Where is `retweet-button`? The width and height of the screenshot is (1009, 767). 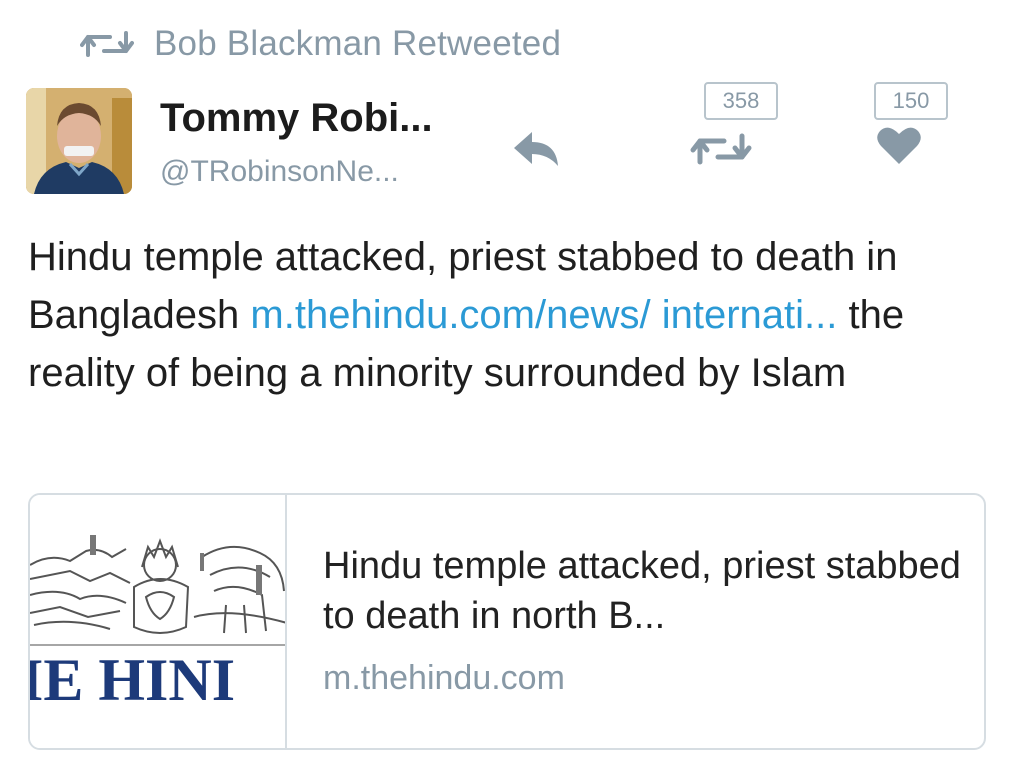
retweet-button is located at coordinates (721, 149).